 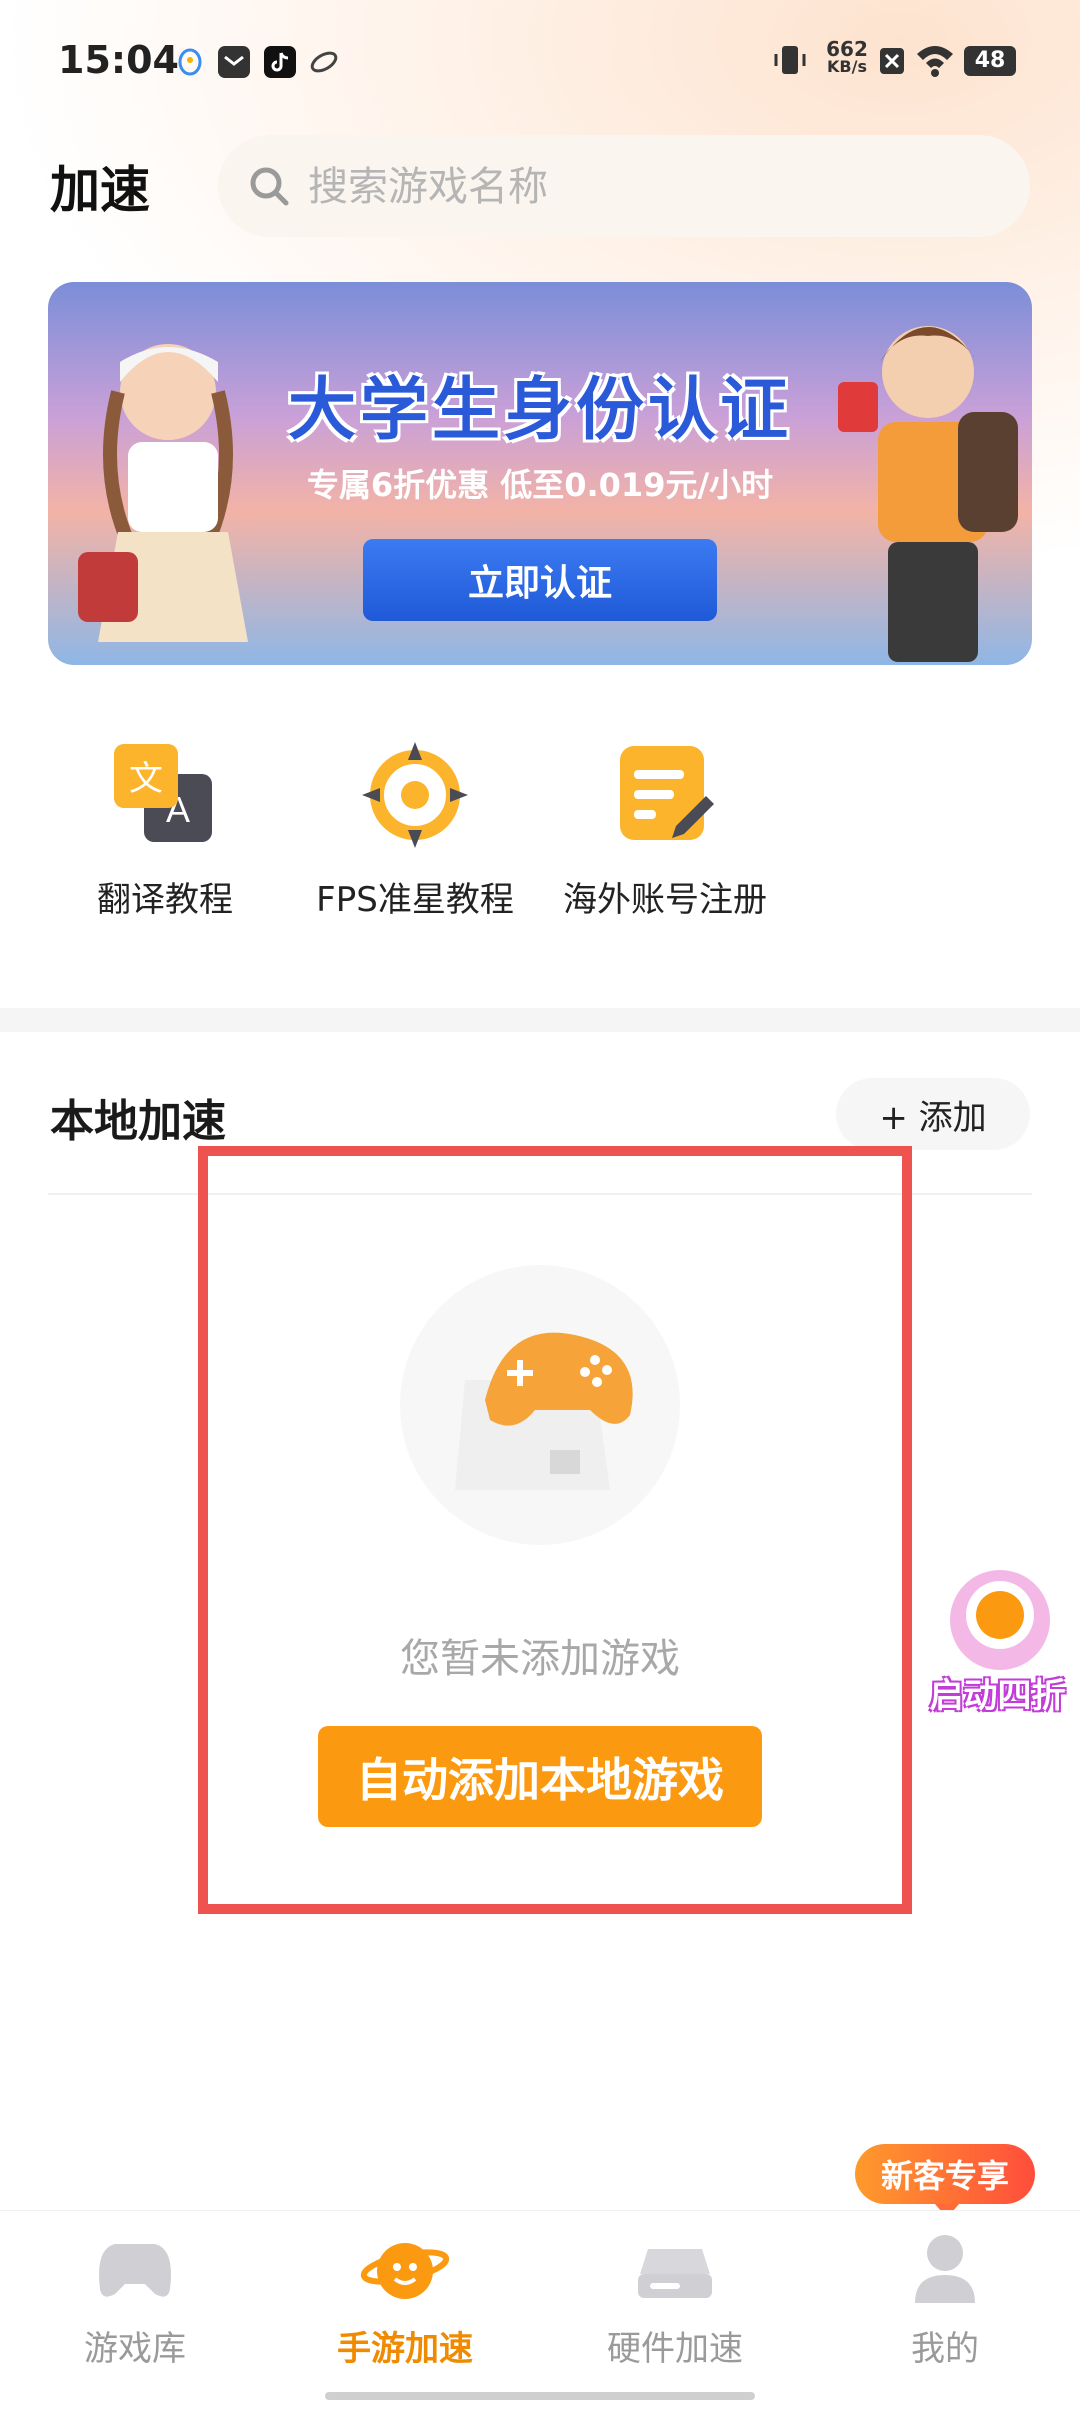 I want to click on mail-app-icon, so click(x=234, y=62).